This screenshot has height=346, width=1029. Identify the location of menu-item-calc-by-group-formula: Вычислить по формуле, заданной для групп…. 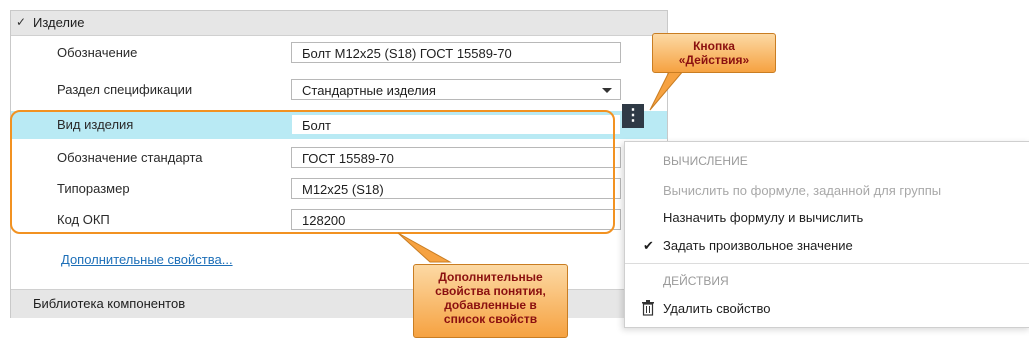
(802, 190).